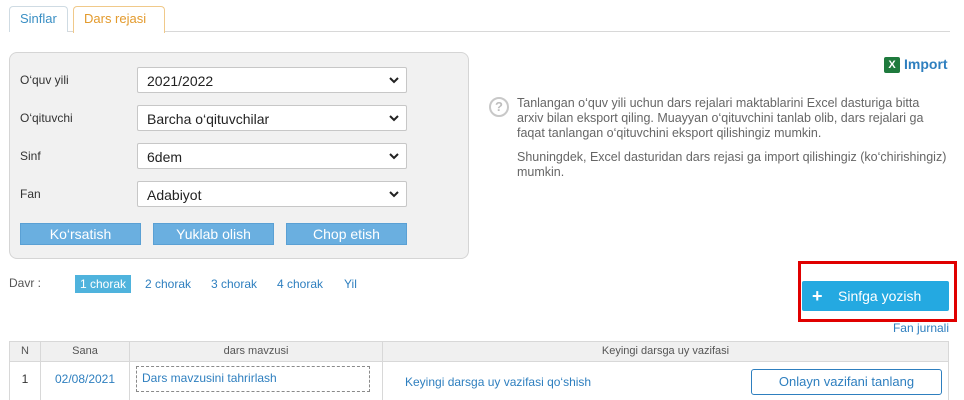 The width and height of the screenshot is (964, 400). Describe the element at coordinates (300, 284) in the screenshot. I see `period-q4: 4 chorak` at that location.